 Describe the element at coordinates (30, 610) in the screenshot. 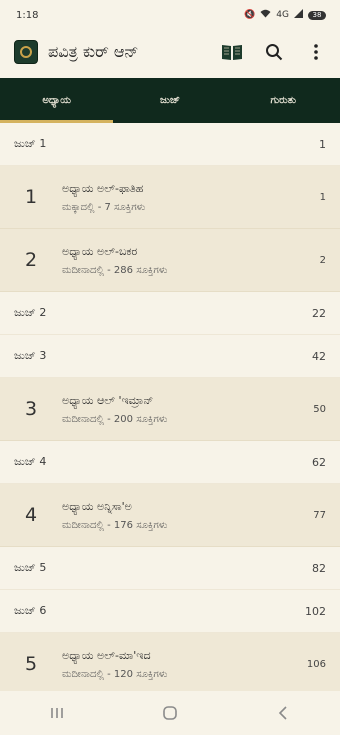

I see `juz-label: ಜುಜ್ 6` at that location.